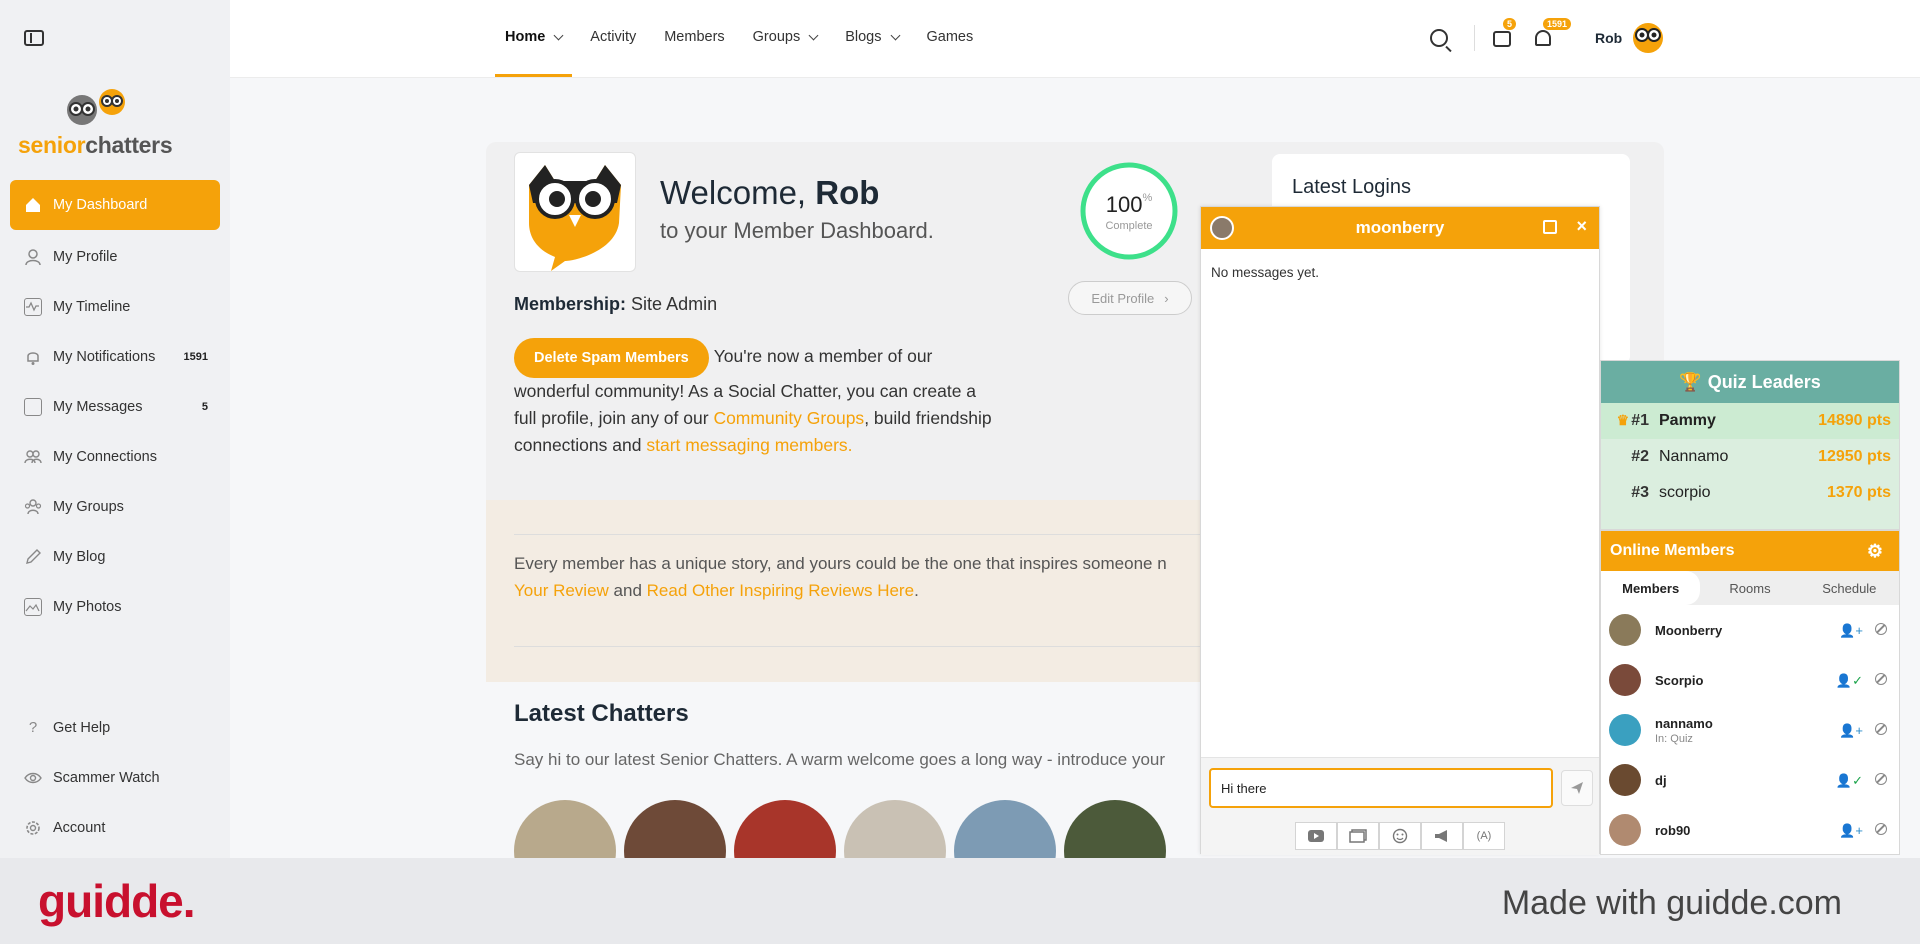 This screenshot has height=944, width=1920. Describe the element at coordinates (79, 828) in the screenshot. I see `sidebar-item-label: Account` at that location.